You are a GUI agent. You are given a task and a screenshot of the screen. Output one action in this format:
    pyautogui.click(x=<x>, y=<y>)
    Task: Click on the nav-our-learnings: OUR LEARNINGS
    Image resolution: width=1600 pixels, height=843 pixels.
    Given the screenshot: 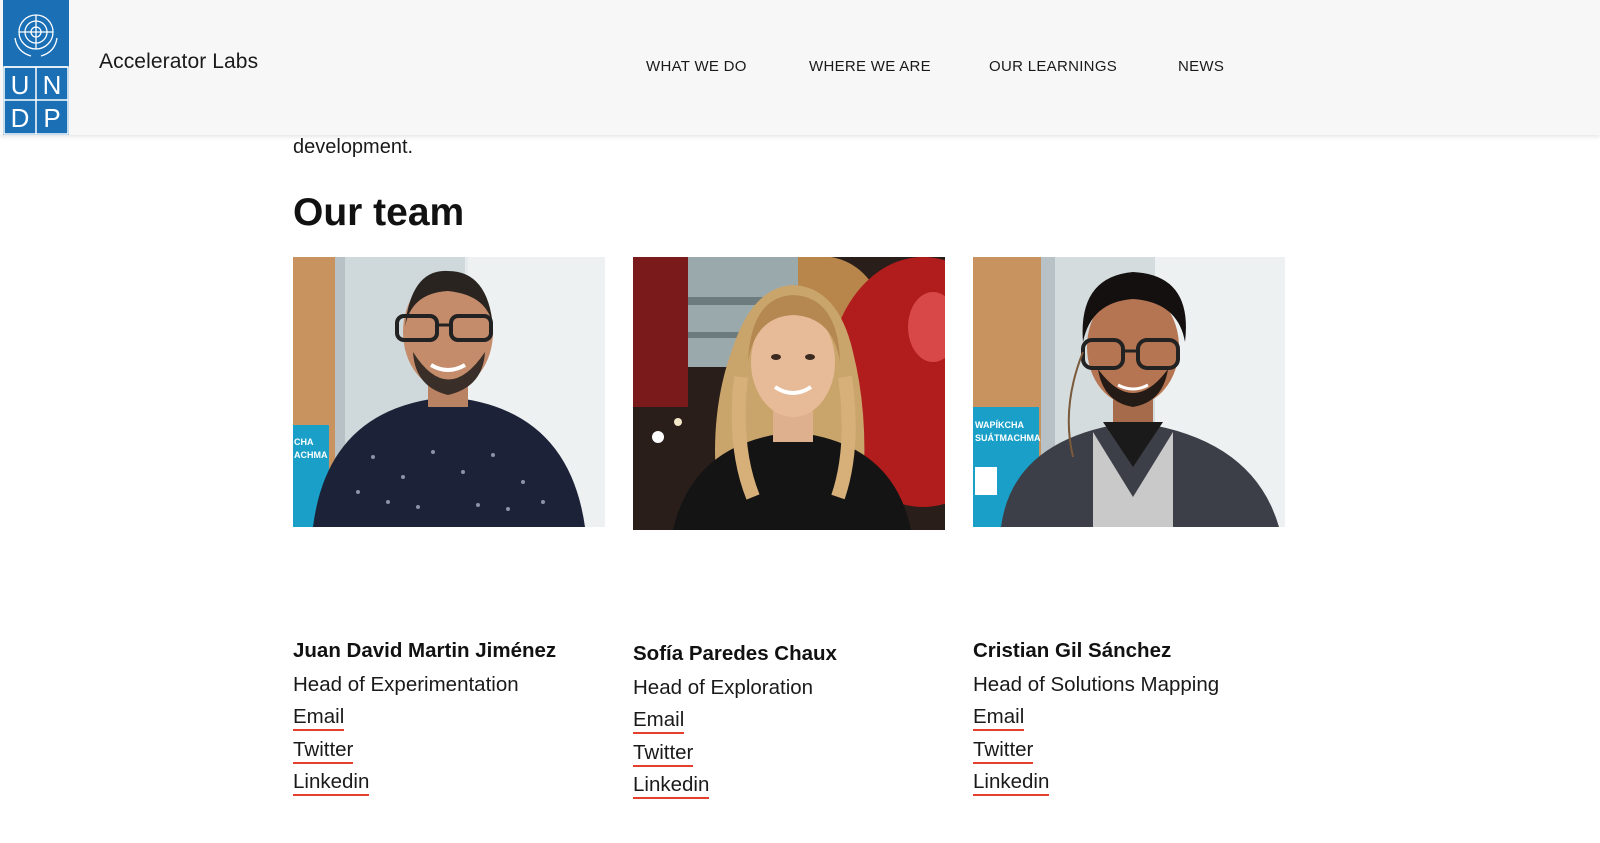 What is the action you would take?
    pyautogui.click(x=1053, y=66)
    